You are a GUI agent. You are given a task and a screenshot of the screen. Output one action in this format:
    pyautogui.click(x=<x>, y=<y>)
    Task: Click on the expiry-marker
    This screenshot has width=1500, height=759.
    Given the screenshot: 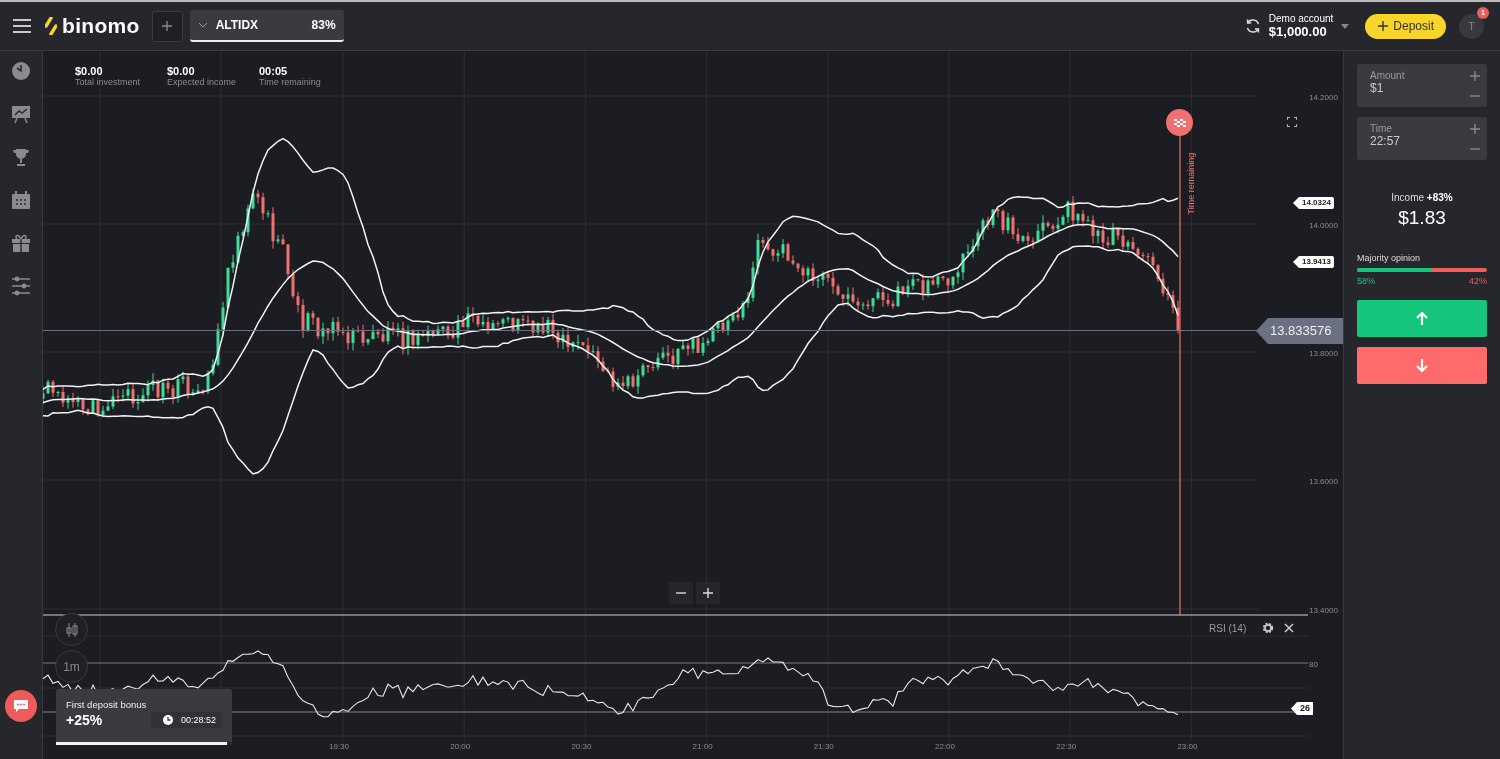 What is the action you would take?
    pyautogui.click(x=1179, y=122)
    